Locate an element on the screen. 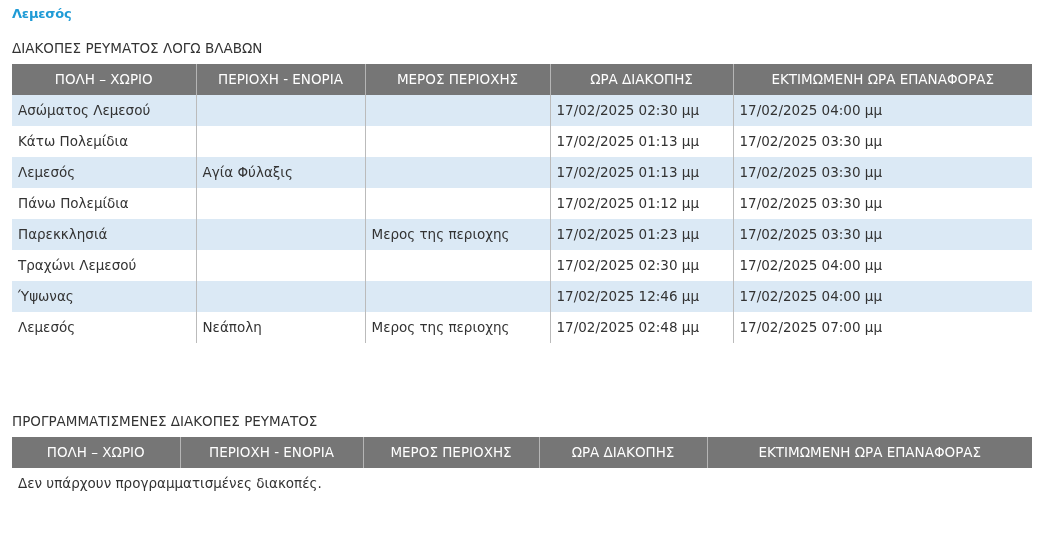  section-title: ΔΙΑΚΟΠΕΣ ΡΕΥΜΑΤΟΣ ΛΟΓΩ ΒΛΑΒΩΝ is located at coordinates (138, 47).